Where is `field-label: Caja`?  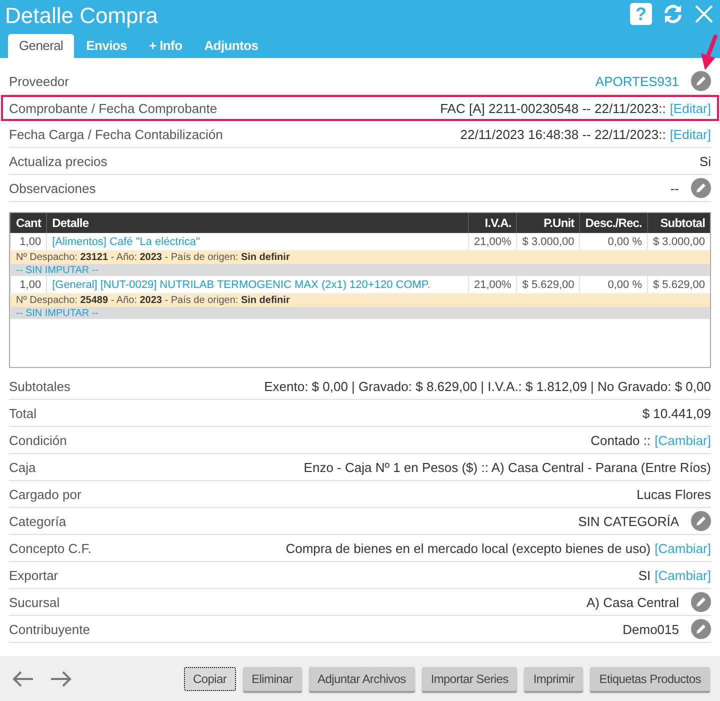
field-label: Caja is located at coordinates (23, 467).